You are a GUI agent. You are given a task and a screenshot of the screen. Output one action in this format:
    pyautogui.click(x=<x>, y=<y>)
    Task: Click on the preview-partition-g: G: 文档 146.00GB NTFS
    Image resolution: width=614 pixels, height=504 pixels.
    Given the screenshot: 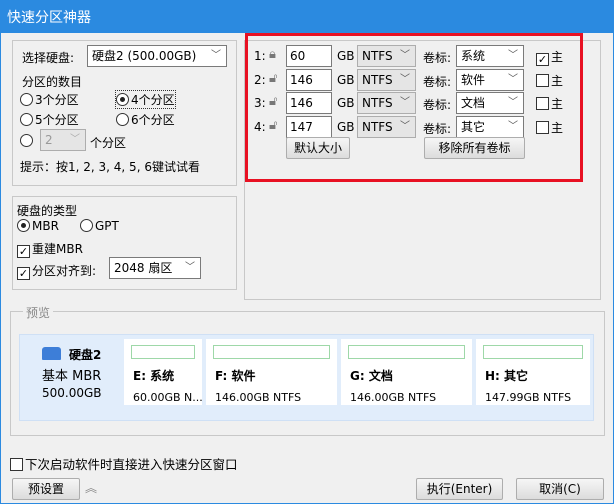 What is the action you would take?
    pyautogui.click(x=406, y=372)
    